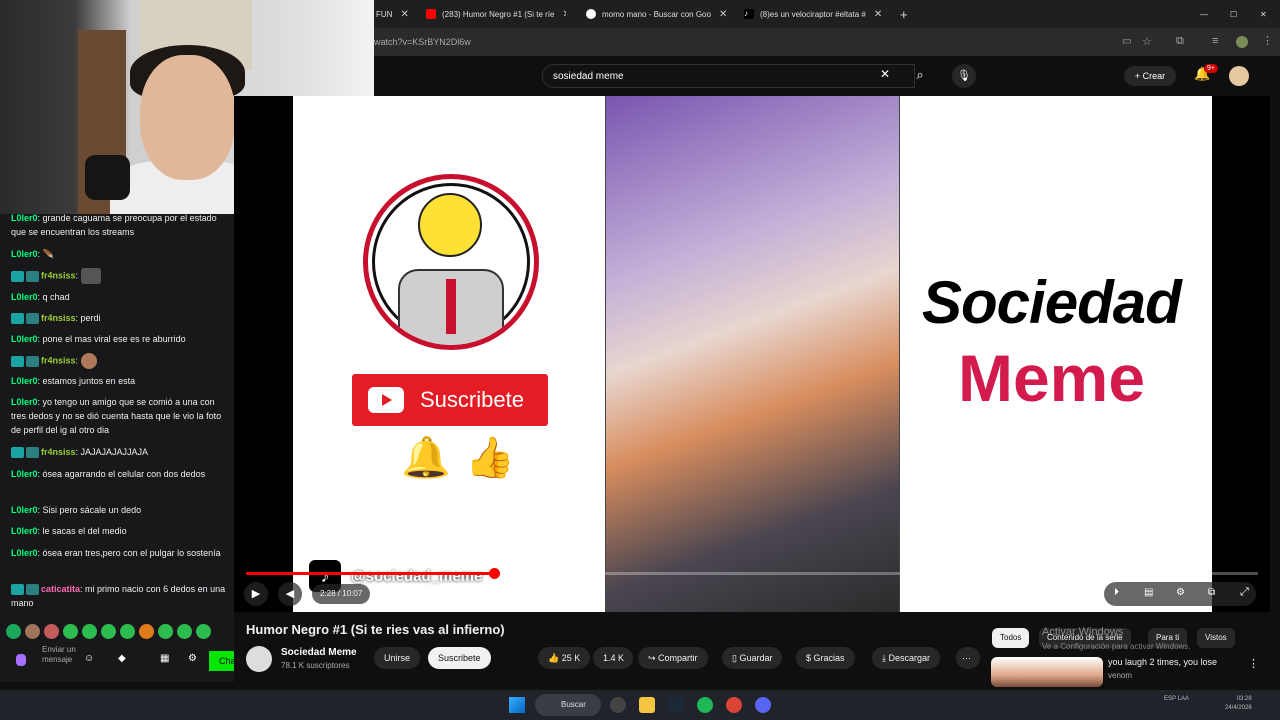  I want to click on chrome-icon, so click(734, 705).